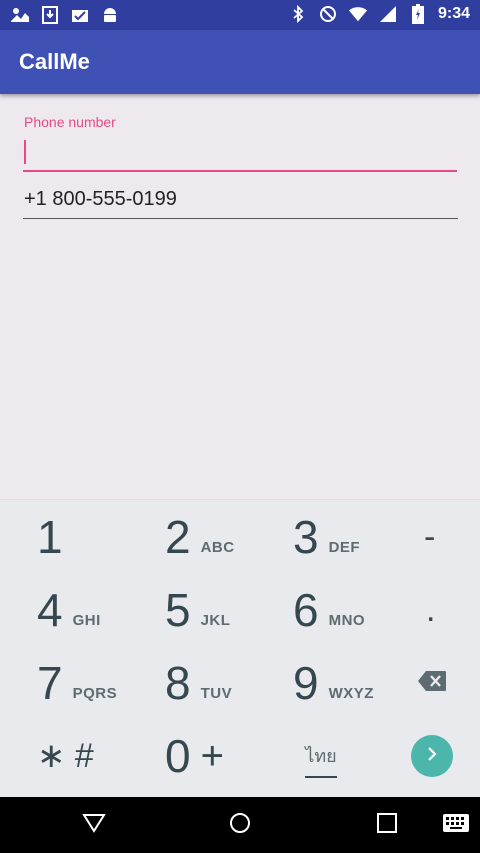 The width and height of the screenshot is (480, 853). What do you see at coordinates (388, 14) in the screenshot?
I see `signal-icon` at bounding box center [388, 14].